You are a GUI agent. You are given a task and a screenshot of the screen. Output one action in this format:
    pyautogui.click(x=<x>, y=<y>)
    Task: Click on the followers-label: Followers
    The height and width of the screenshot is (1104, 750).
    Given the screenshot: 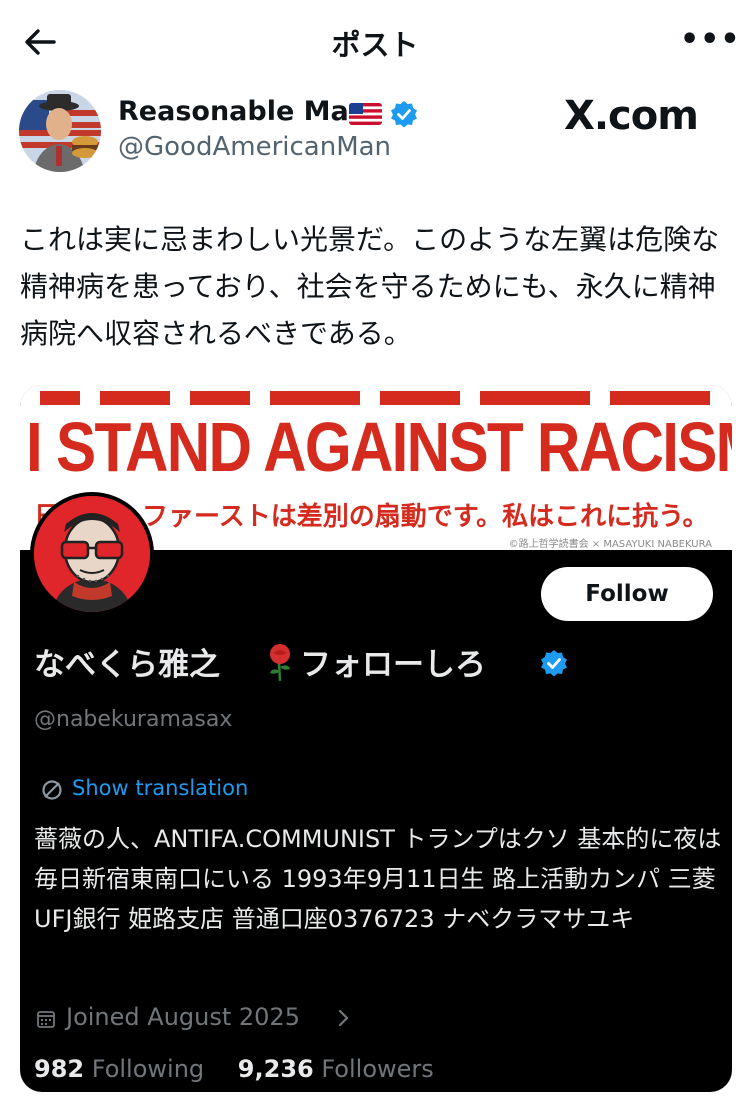 What is the action you would take?
    pyautogui.click(x=377, y=1069)
    